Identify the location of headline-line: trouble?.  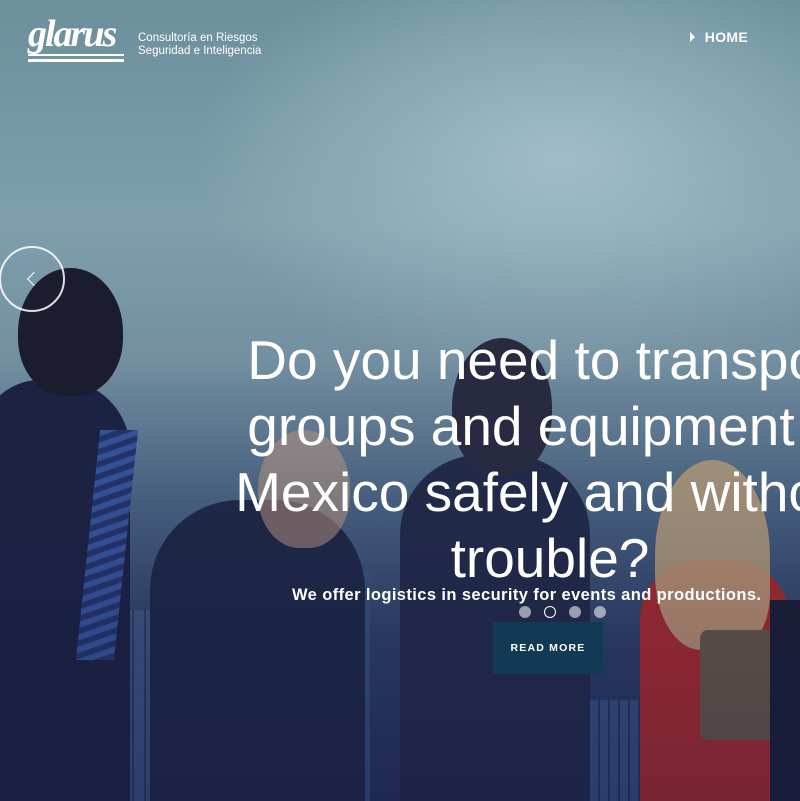
(550, 557).